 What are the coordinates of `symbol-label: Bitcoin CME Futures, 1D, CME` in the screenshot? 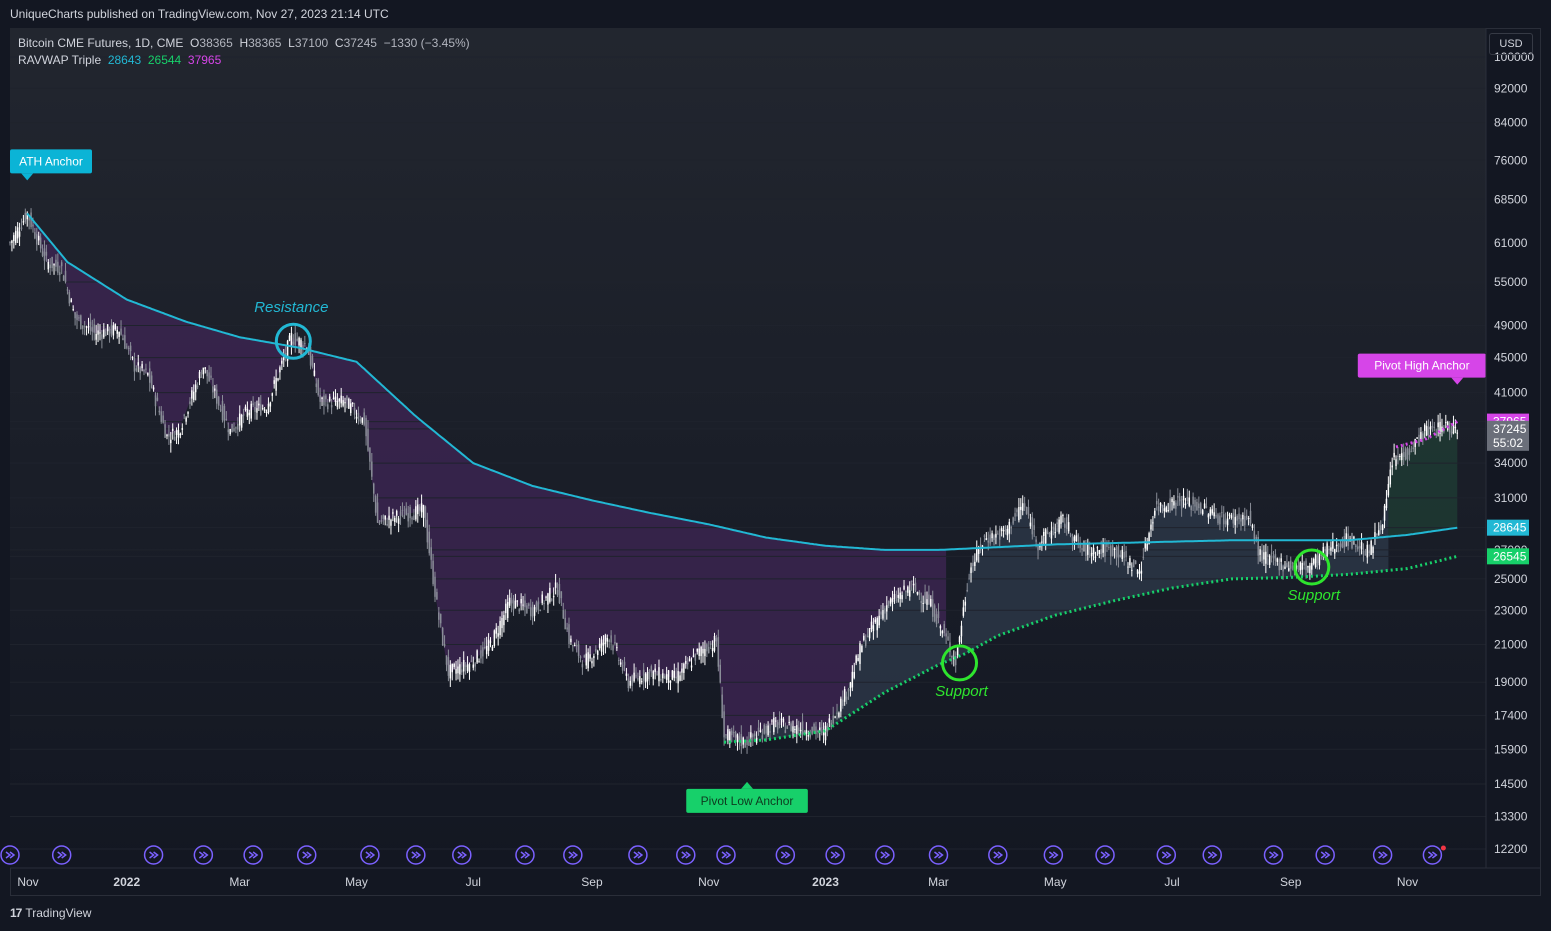 It's located at (100, 43).